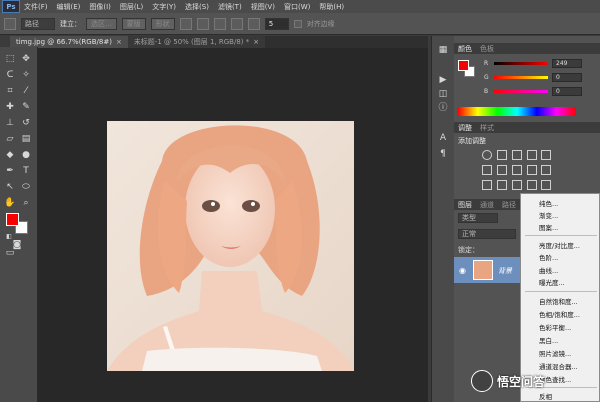 The image size is (600, 402). Describe the element at coordinates (26, 203) in the screenshot. I see `zoom-tool-icon: ⌕` at that location.